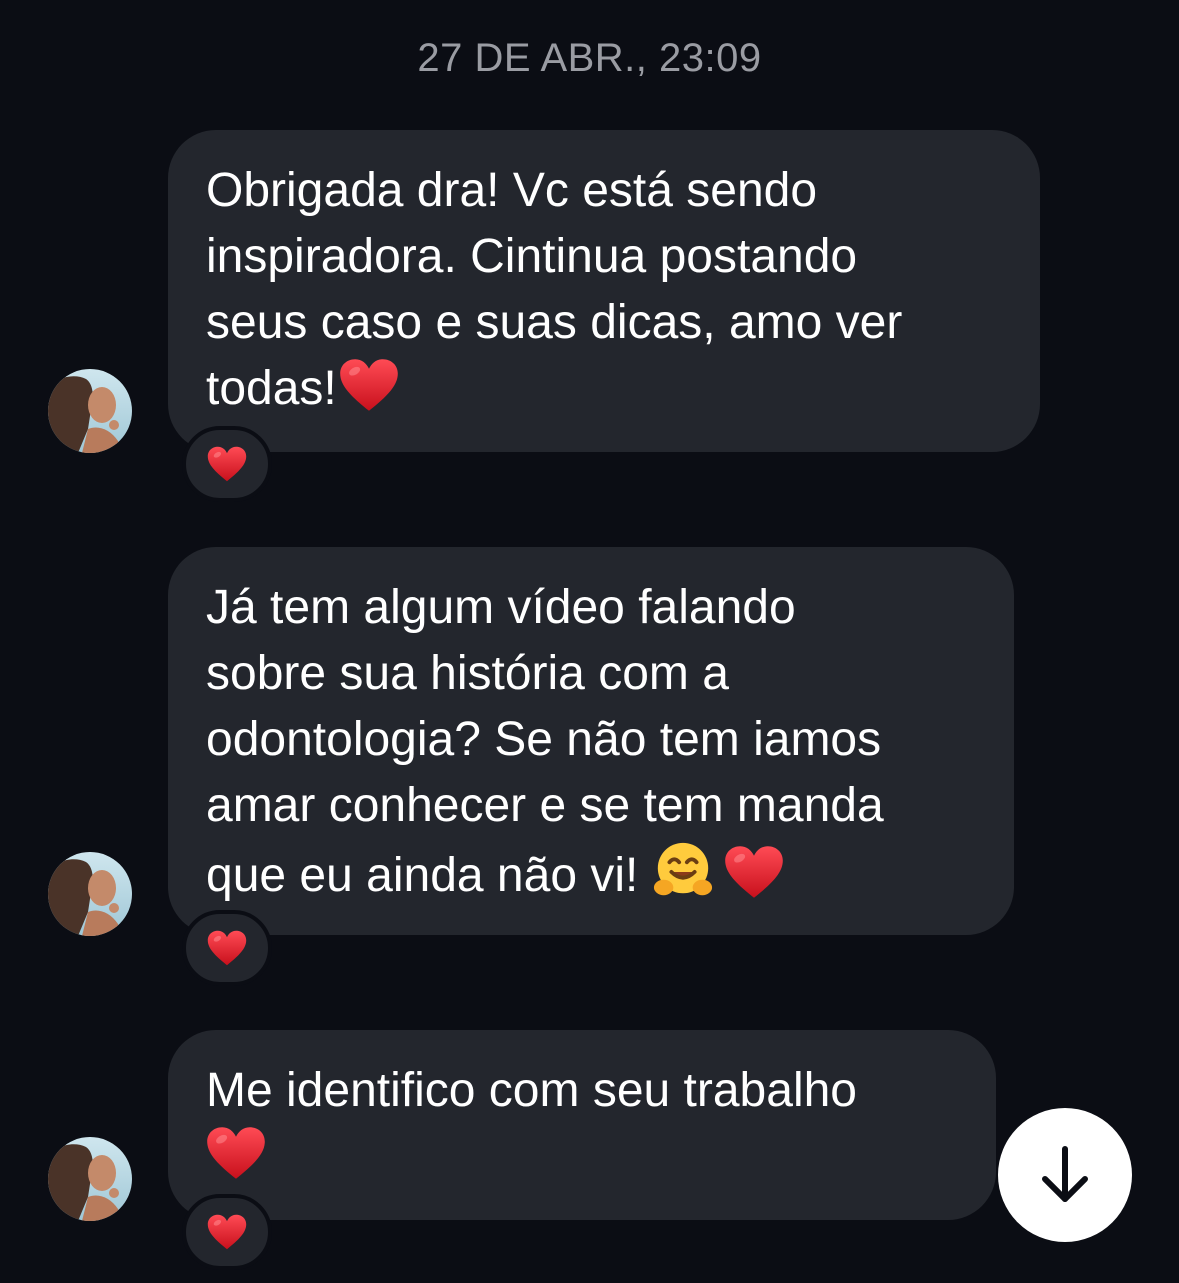 Image resolution: width=1179 pixels, height=1283 pixels. I want to click on arrow-down-icon, so click(1065, 1174).